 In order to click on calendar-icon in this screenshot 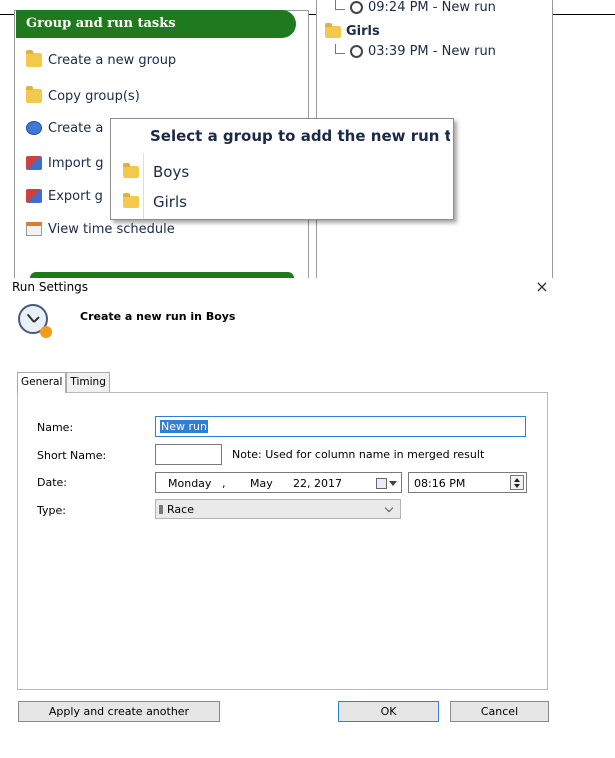, I will do `click(34, 229)`.